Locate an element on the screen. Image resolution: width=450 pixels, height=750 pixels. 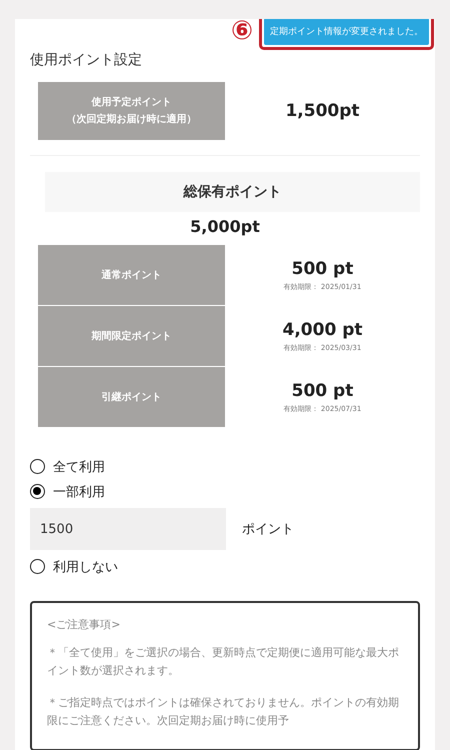
section-title: 使用ポイント設定 is located at coordinates (86, 60).